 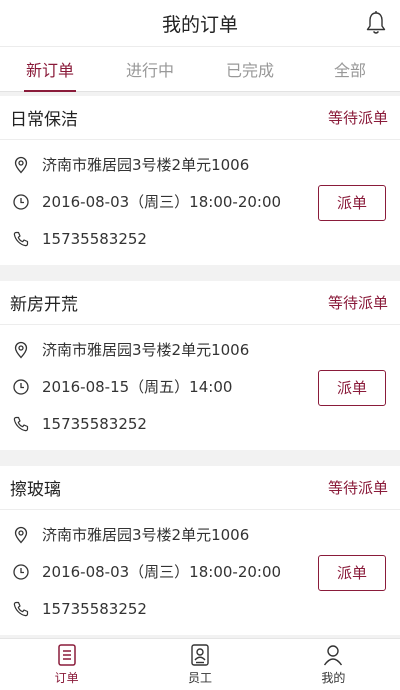 I want to click on app-header: 我的订单, so click(x=200, y=23).